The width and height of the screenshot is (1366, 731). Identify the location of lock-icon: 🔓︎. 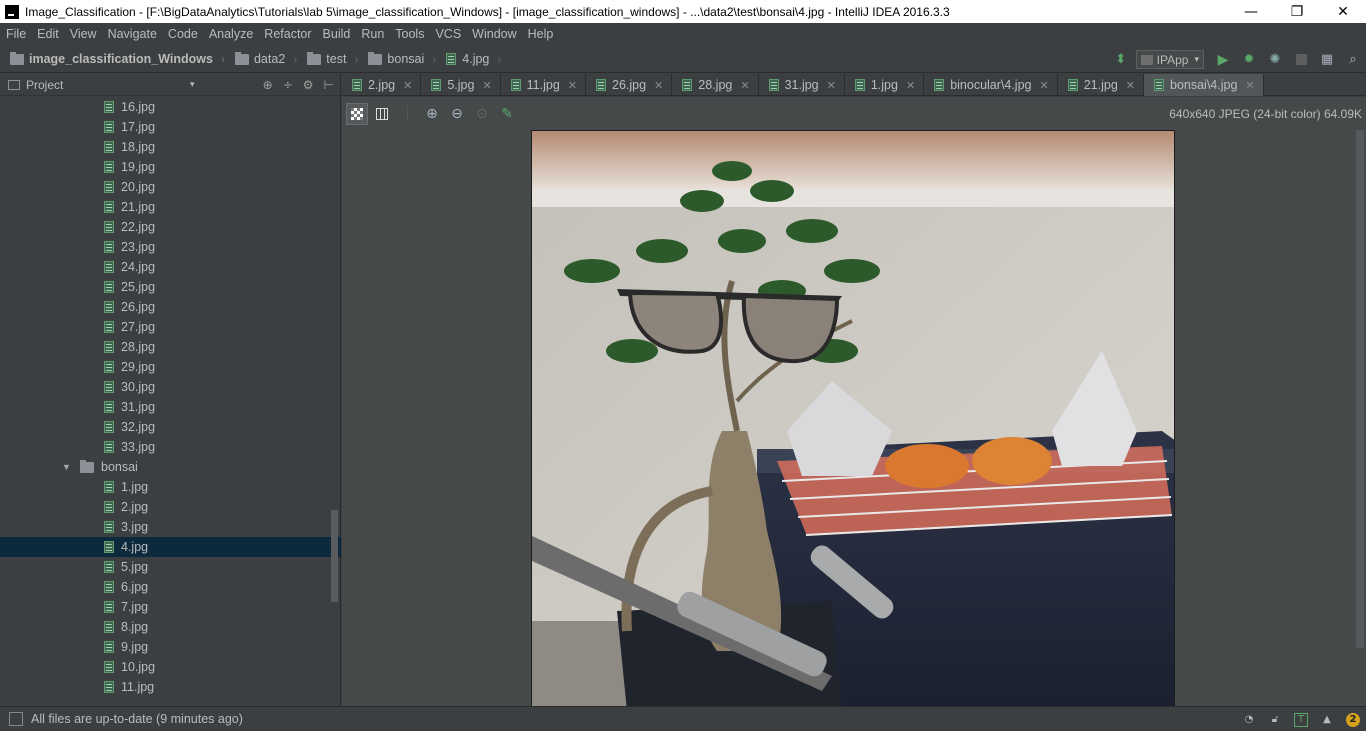
(1275, 720).